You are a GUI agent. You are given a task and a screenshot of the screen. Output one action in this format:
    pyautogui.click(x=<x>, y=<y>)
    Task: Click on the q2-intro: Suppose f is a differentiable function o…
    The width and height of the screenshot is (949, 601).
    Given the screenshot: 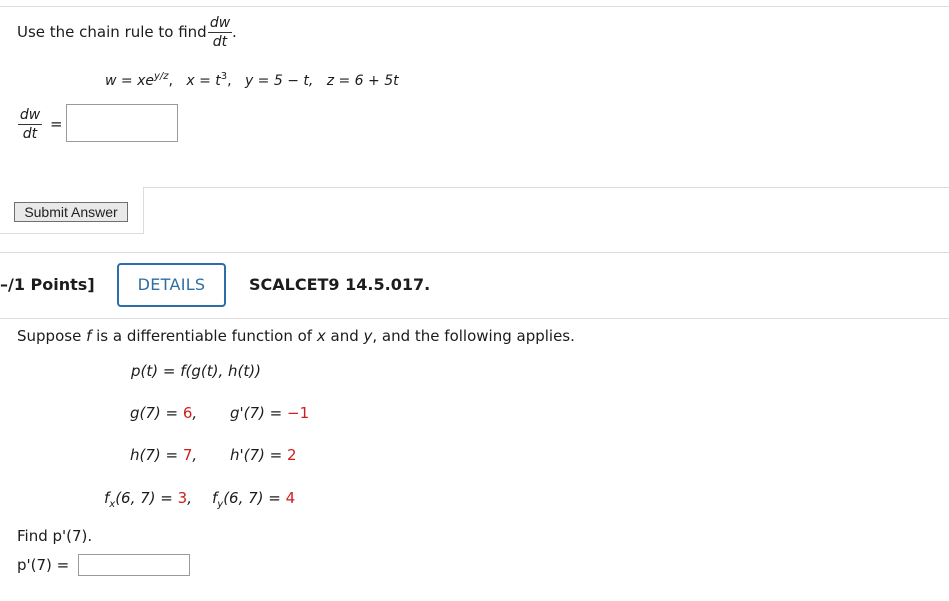 What is the action you would take?
    pyautogui.click(x=296, y=336)
    